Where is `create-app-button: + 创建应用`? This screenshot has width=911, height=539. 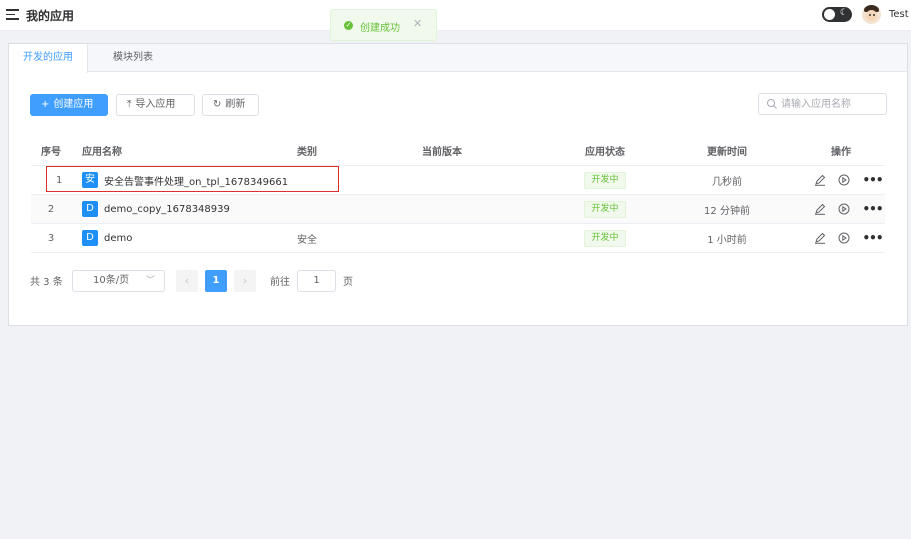 create-app-button: + 创建应用 is located at coordinates (69, 105).